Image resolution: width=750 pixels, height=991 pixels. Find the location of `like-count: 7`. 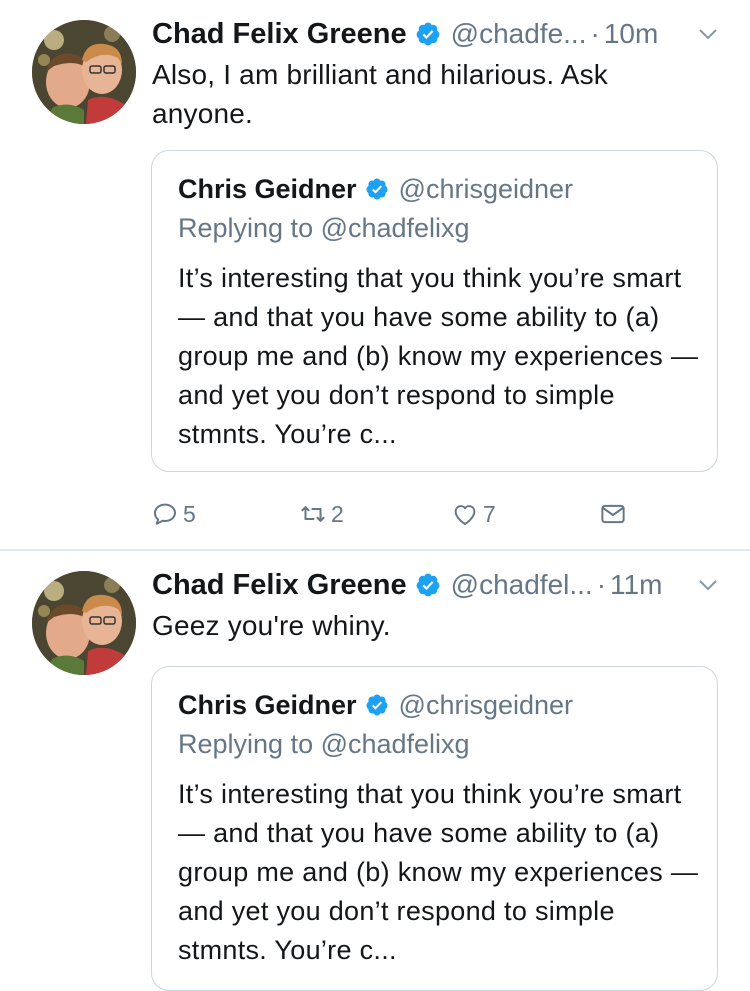

like-count: 7 is located at coordinates (489, 513).